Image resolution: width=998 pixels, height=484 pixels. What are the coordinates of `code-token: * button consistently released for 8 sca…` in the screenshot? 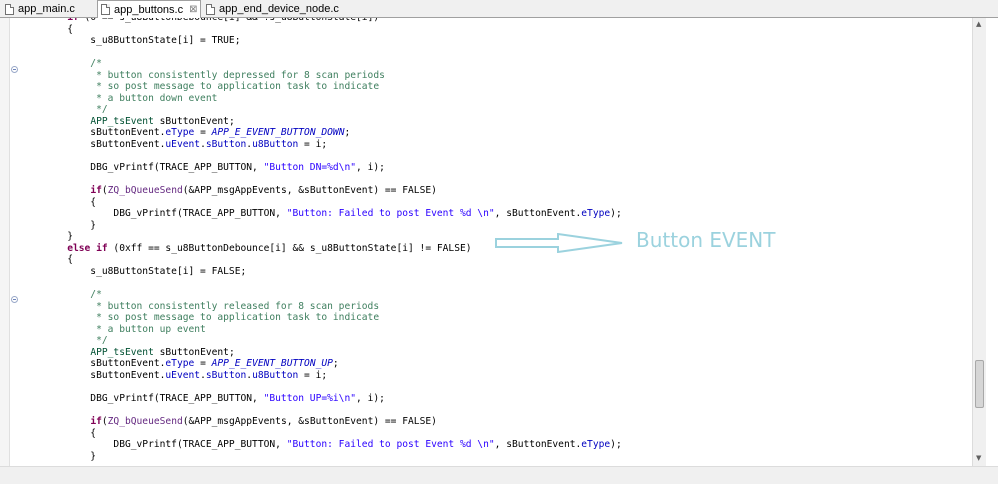 It's located at (200, 306).